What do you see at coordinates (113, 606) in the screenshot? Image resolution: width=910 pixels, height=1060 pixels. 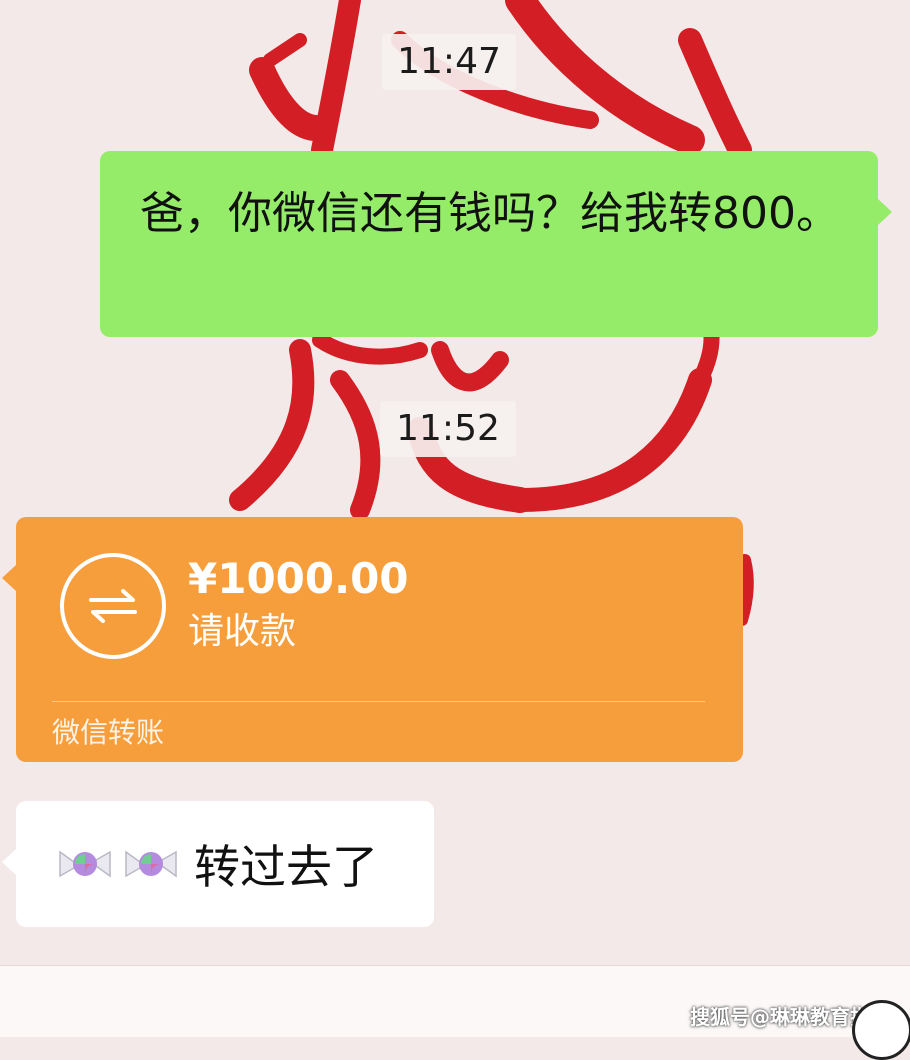 I see `transfer-arrows-icon` at bounding box center [113, 606].